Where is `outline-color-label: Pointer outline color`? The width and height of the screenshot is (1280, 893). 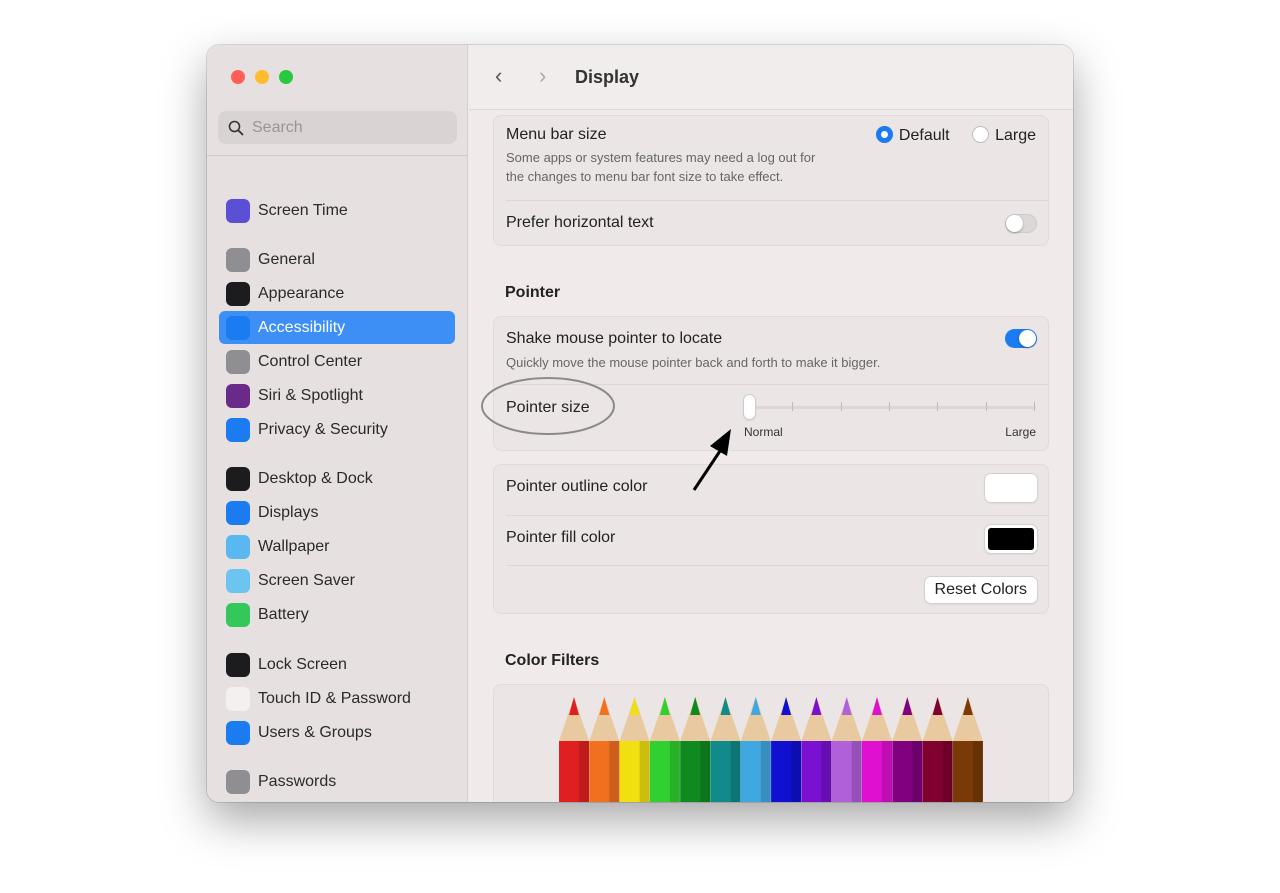
outline-color-label: Pointer outline color is located at coordinates (577, 486).